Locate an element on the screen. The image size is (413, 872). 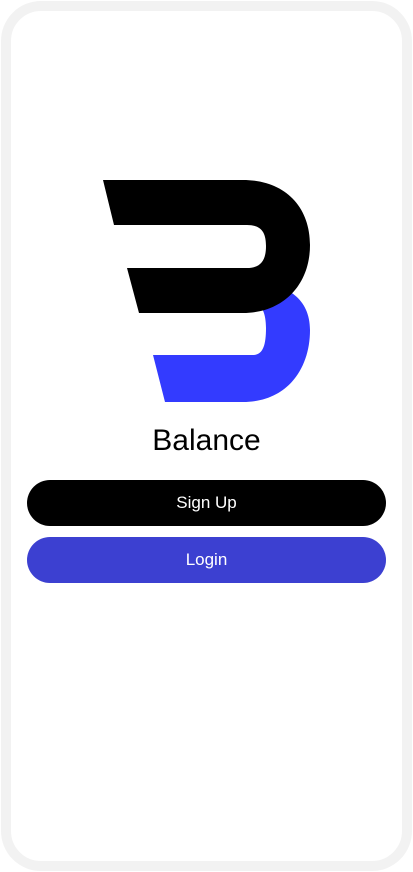
app-title: Balance is located at coordinates (206, 440).